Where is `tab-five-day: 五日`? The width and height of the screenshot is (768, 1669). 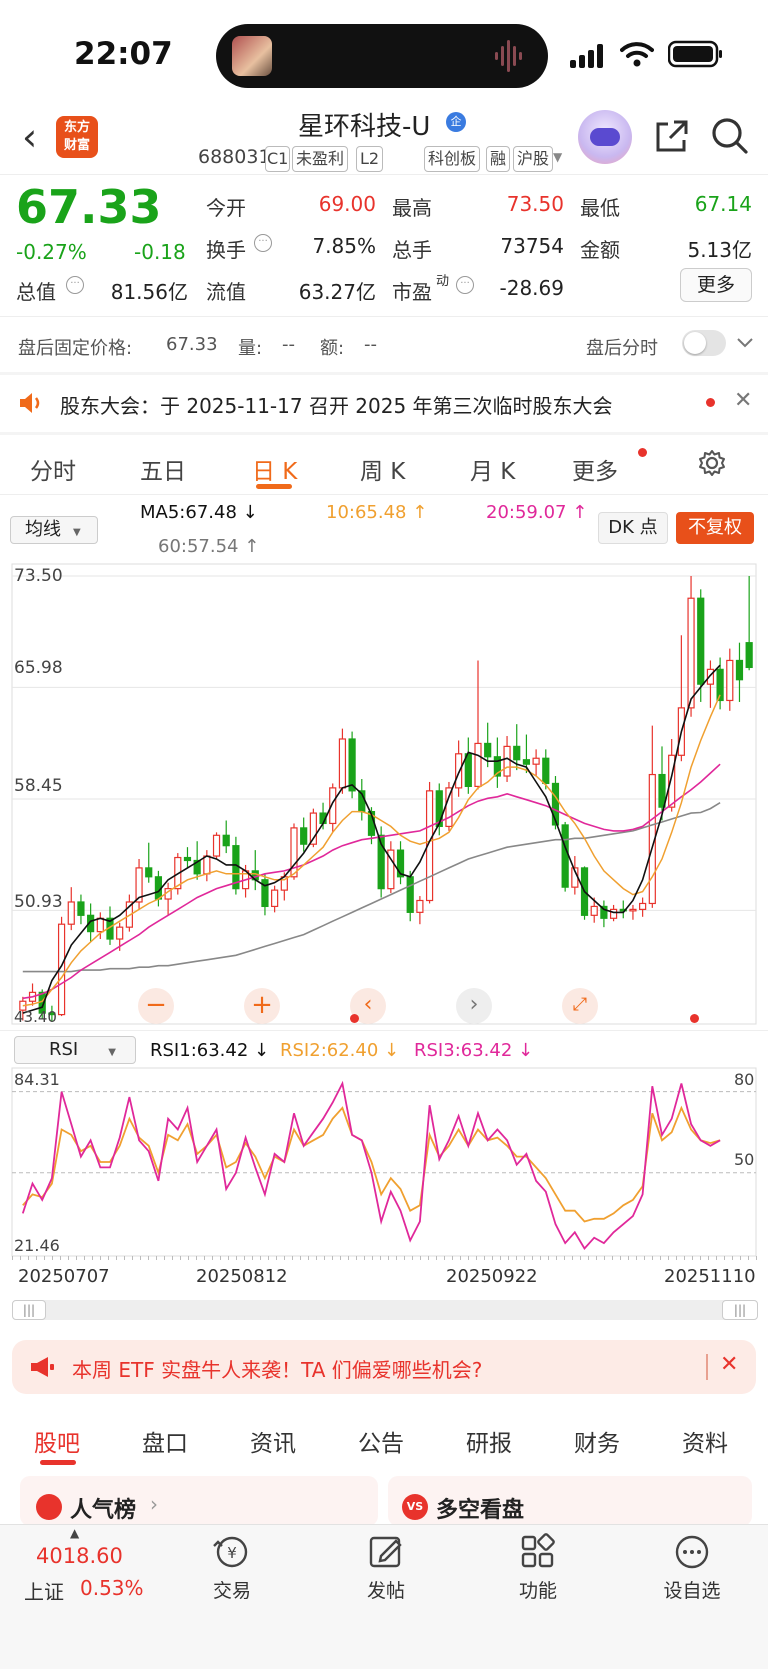
tab-five-day: 五日 is located at coordinates (163, 469).